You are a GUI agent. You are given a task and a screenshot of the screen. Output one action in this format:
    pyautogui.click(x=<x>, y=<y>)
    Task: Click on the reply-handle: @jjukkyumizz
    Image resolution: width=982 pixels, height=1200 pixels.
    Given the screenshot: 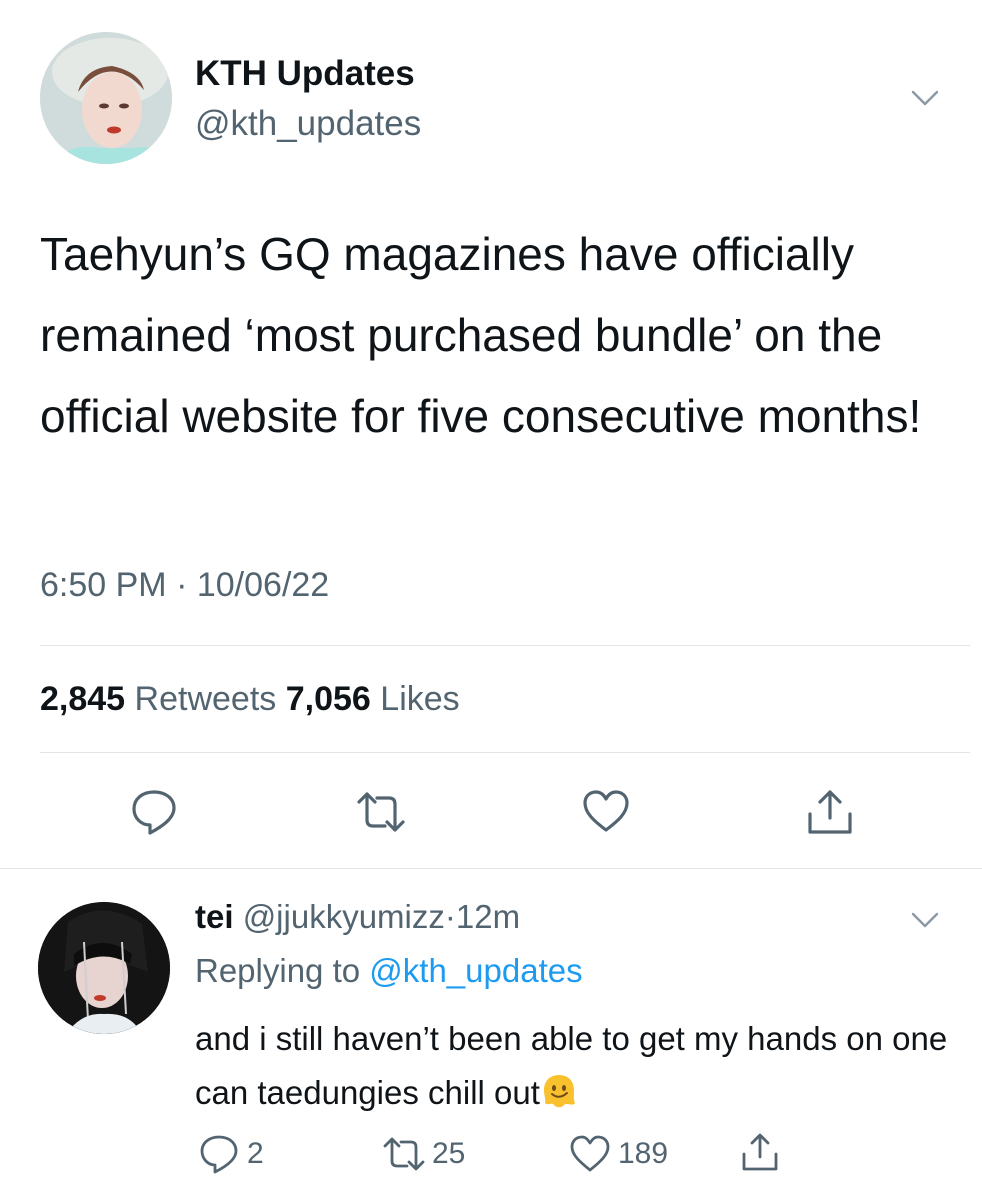 What is the action you would take?
    pyautogui.click(x=344, y=916)
    